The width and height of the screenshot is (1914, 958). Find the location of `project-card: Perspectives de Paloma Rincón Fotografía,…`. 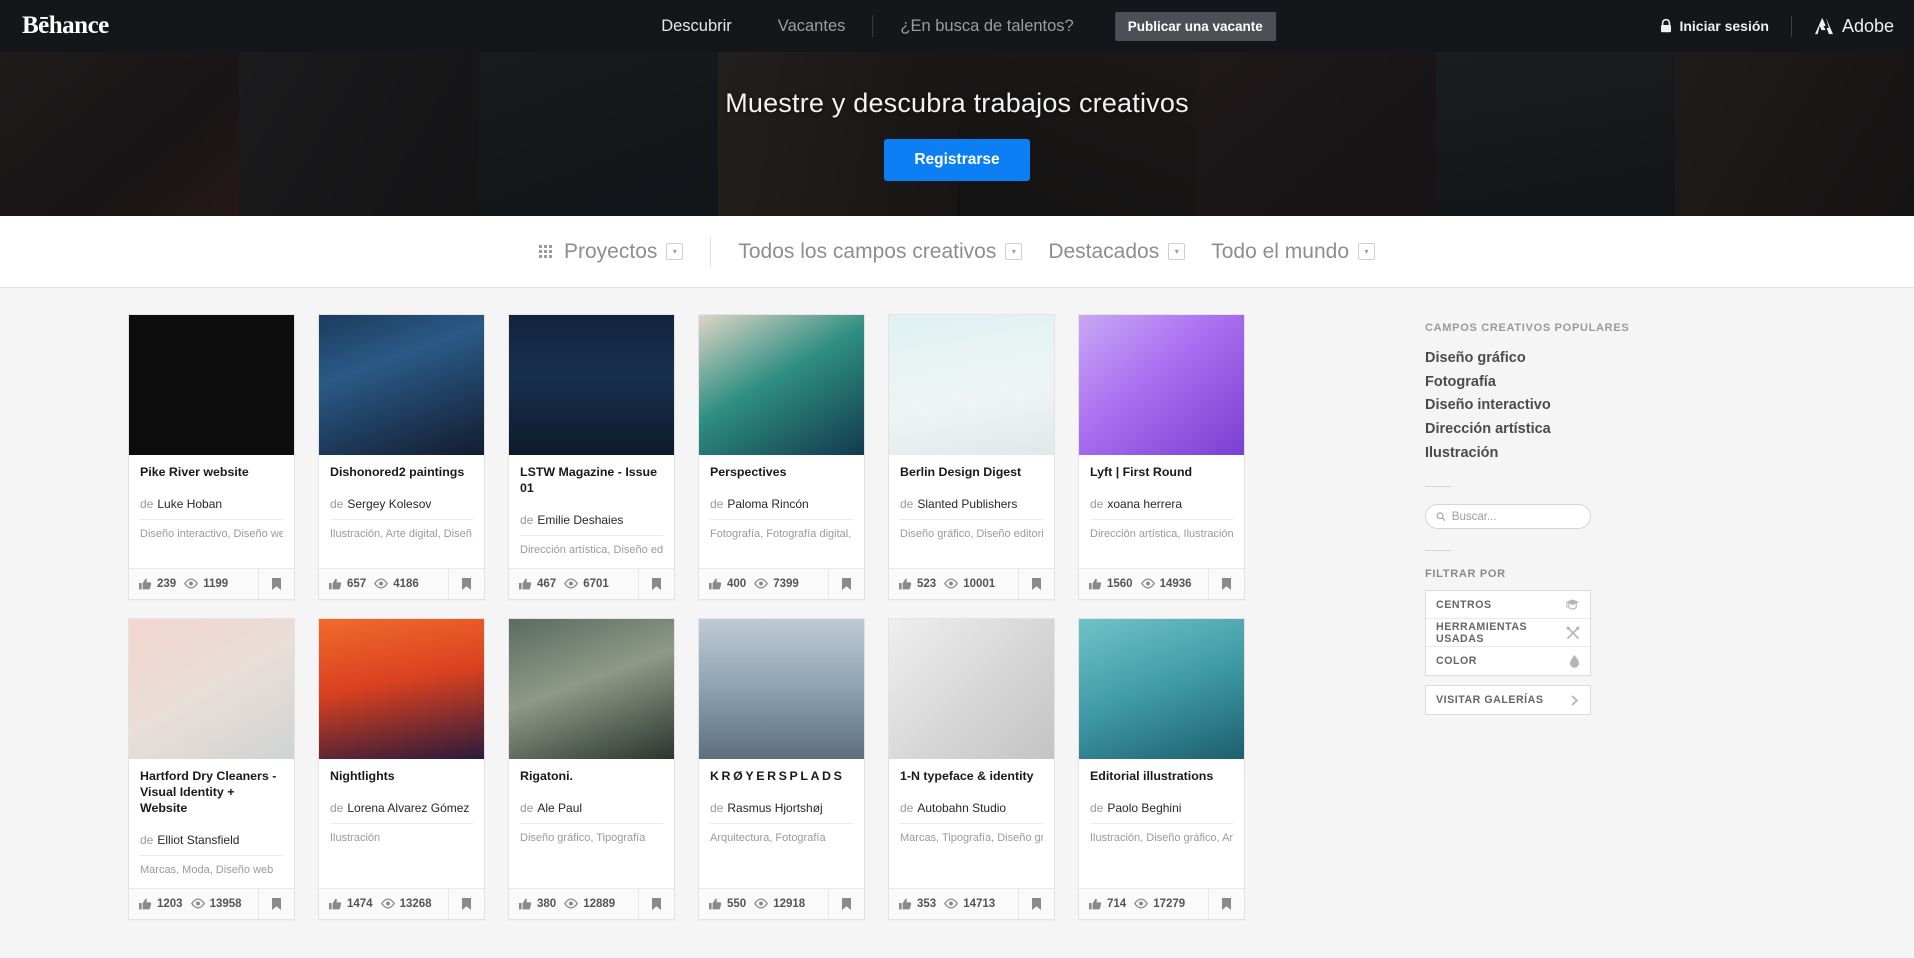

project-card: Perspectives de Paloma Rincón Fotografía,… is located at coordinates (781, 457).